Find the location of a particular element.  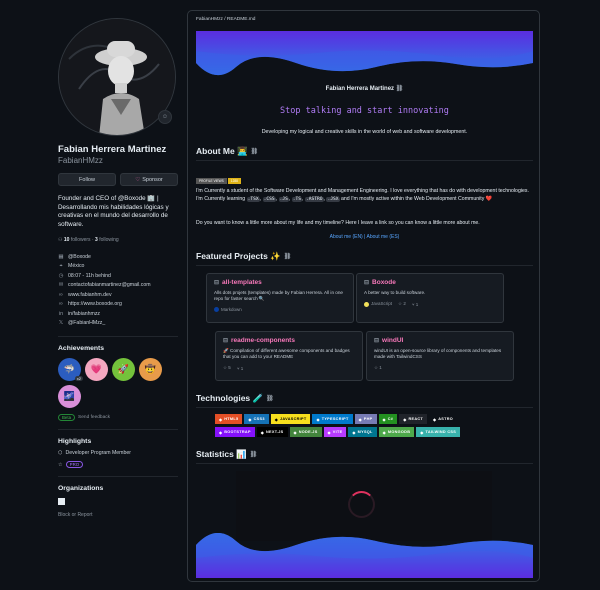

project-name: all-templates is located at coordinates (242, 282).